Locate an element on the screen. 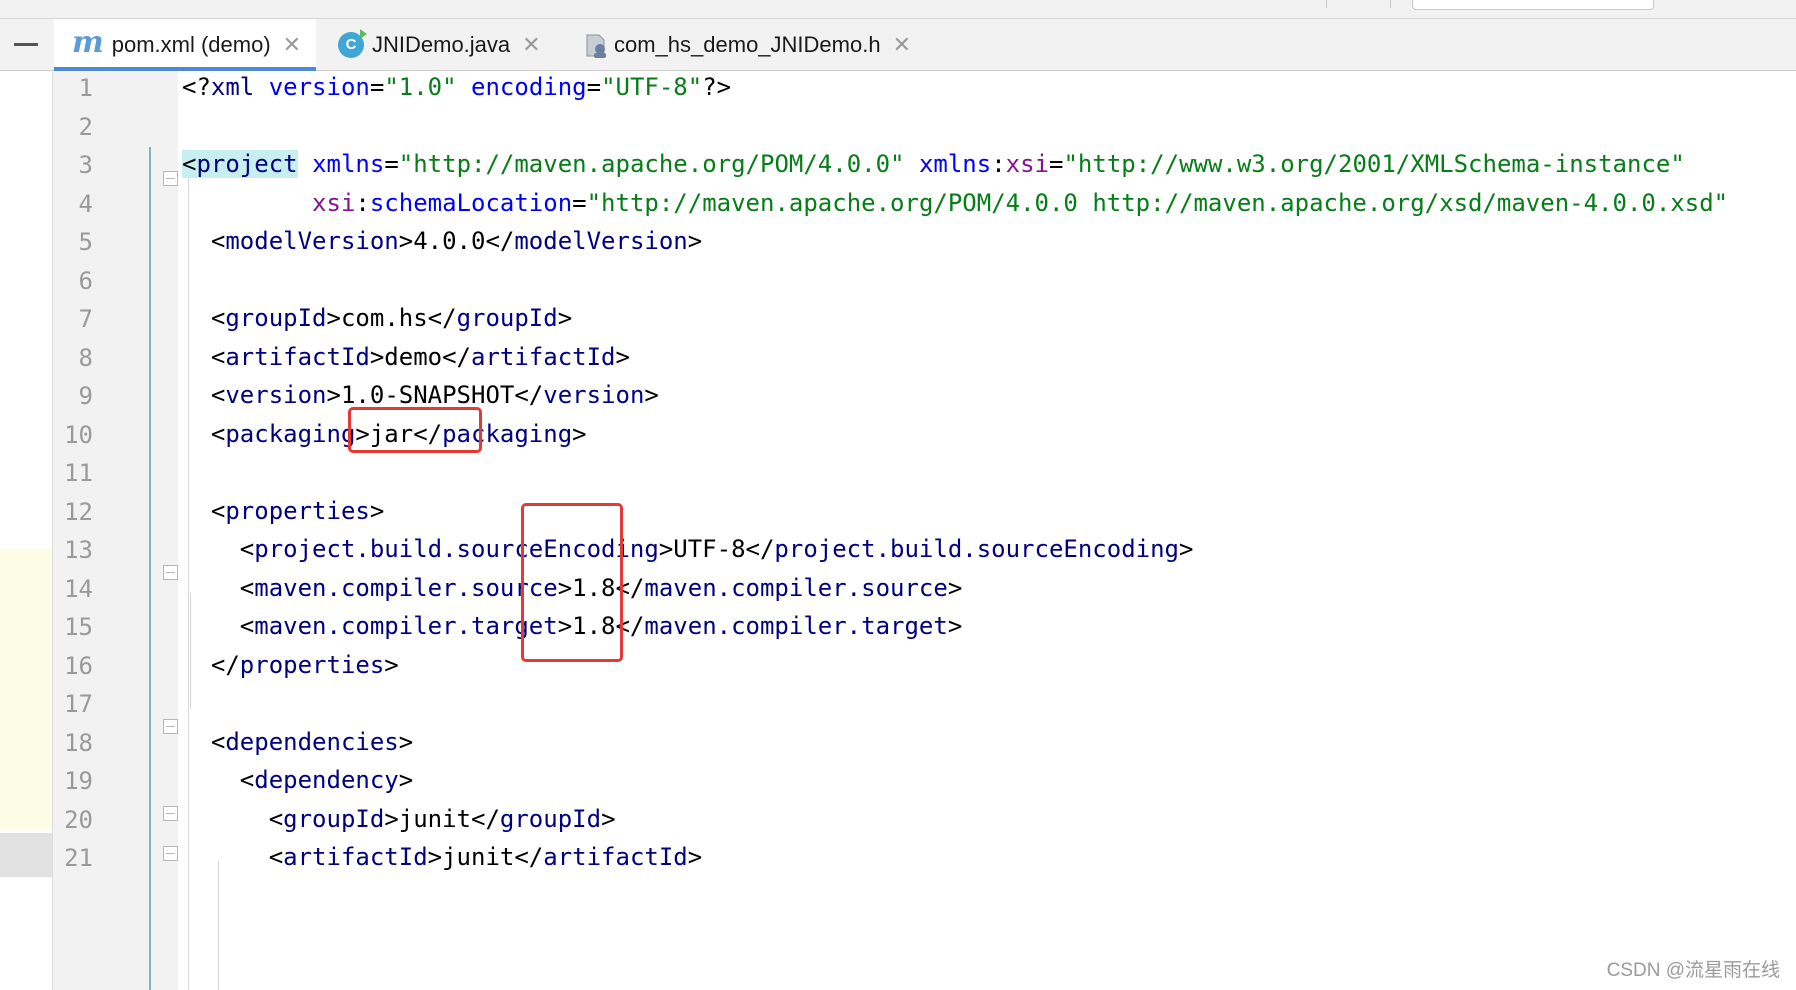 This screenshot has width=1796, height=990. line-number: 7 is located at coordinates (85, 319).